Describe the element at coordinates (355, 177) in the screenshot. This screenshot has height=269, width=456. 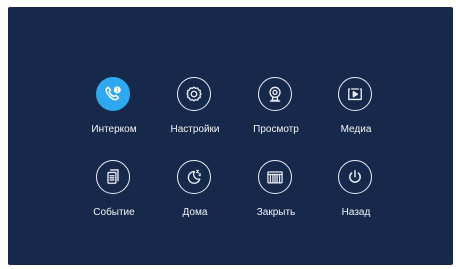
I see `power-back-icon` at that location.